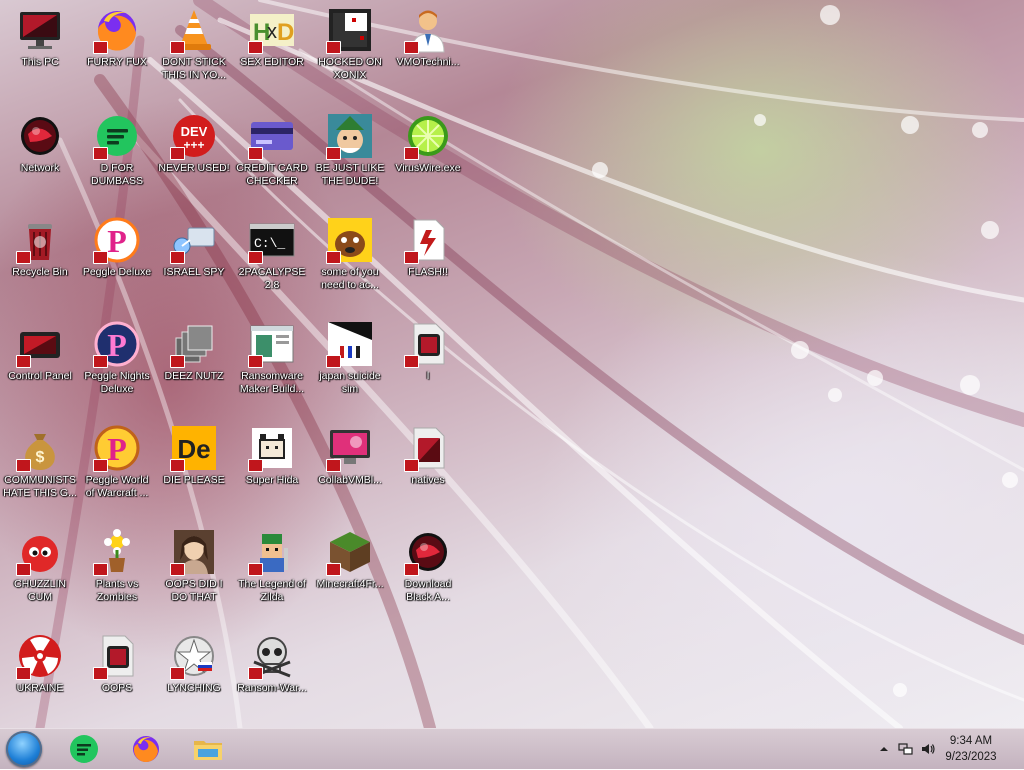  I want to click on peggle-wow-icon: P, so click(117, 448).